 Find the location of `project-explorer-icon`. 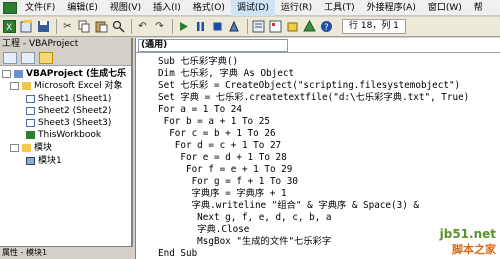

project-explorer-icon is located at coordinates (258, 26).